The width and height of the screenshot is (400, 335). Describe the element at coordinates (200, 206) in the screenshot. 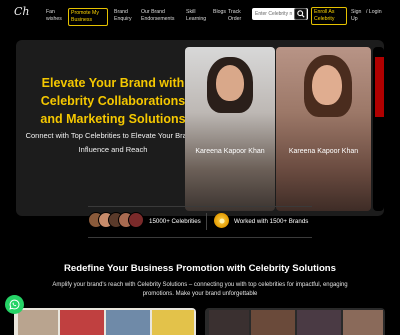

I see `stats-top-divider` at that location.